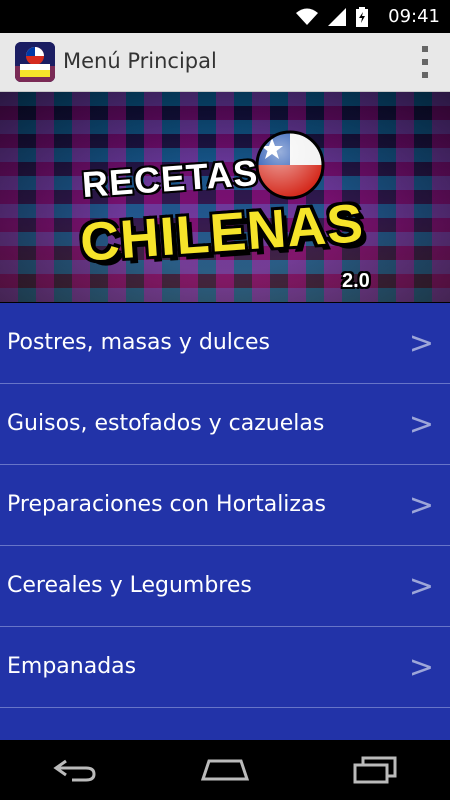  I want to click on logo-text-chilenas: CHILENAS, so click(222, 233).